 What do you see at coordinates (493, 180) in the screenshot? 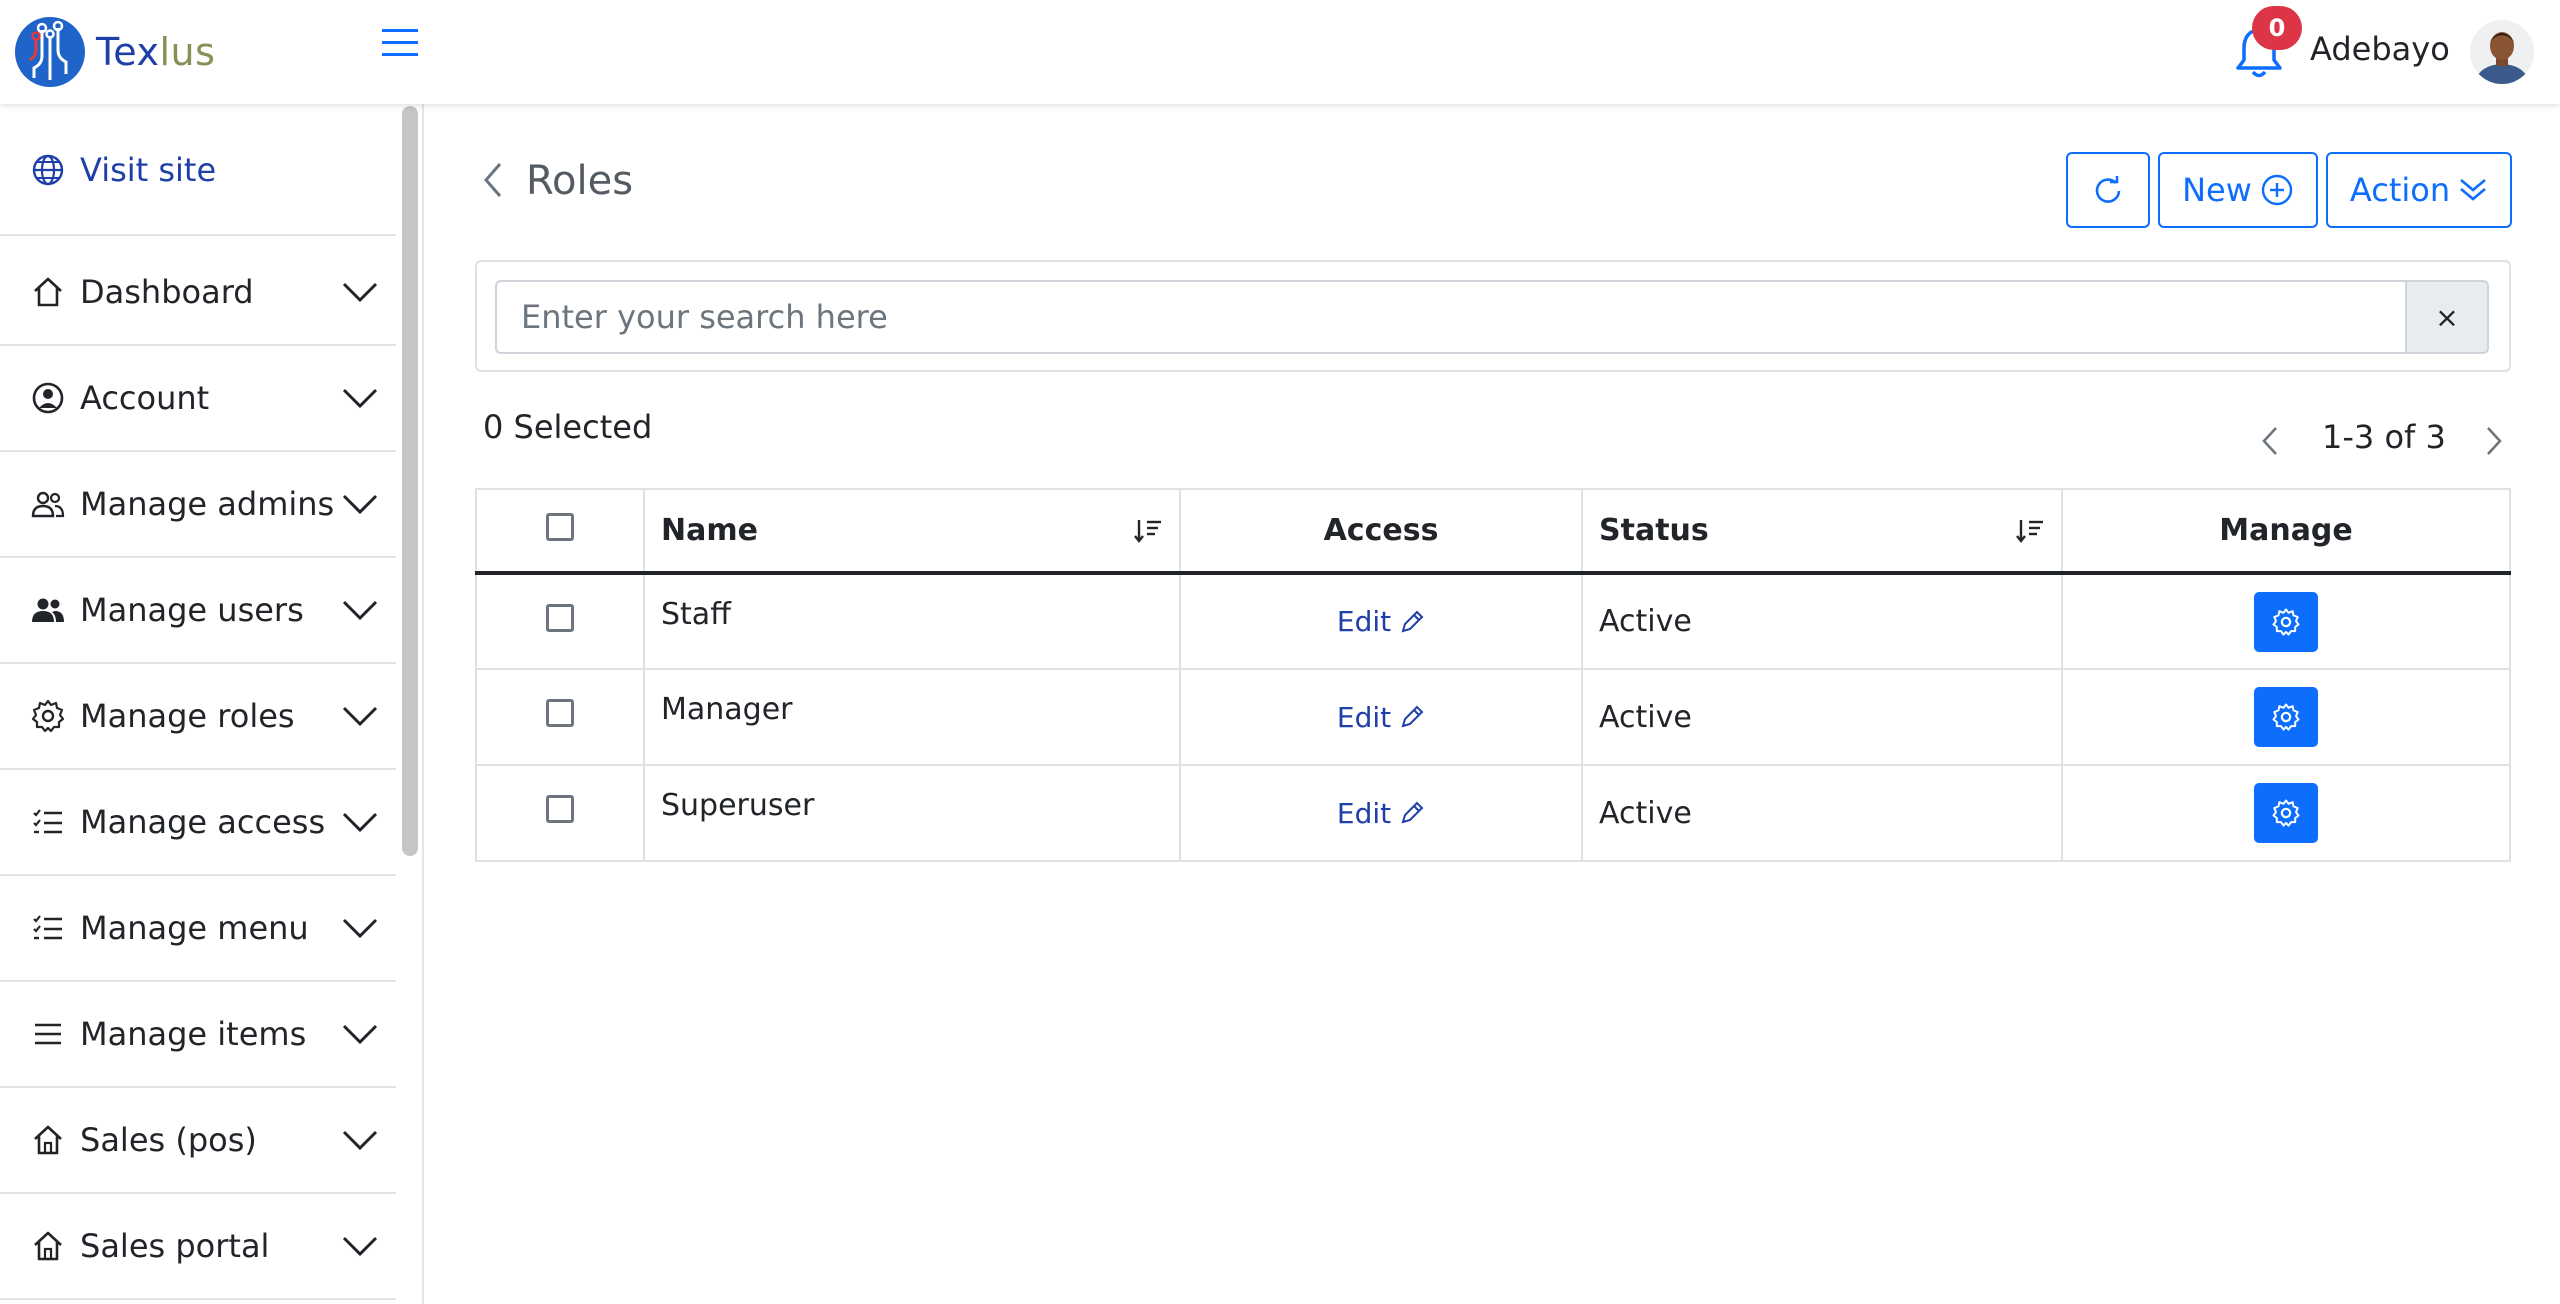
I see `back-chevron-icon` at bounding box center [493, 180].